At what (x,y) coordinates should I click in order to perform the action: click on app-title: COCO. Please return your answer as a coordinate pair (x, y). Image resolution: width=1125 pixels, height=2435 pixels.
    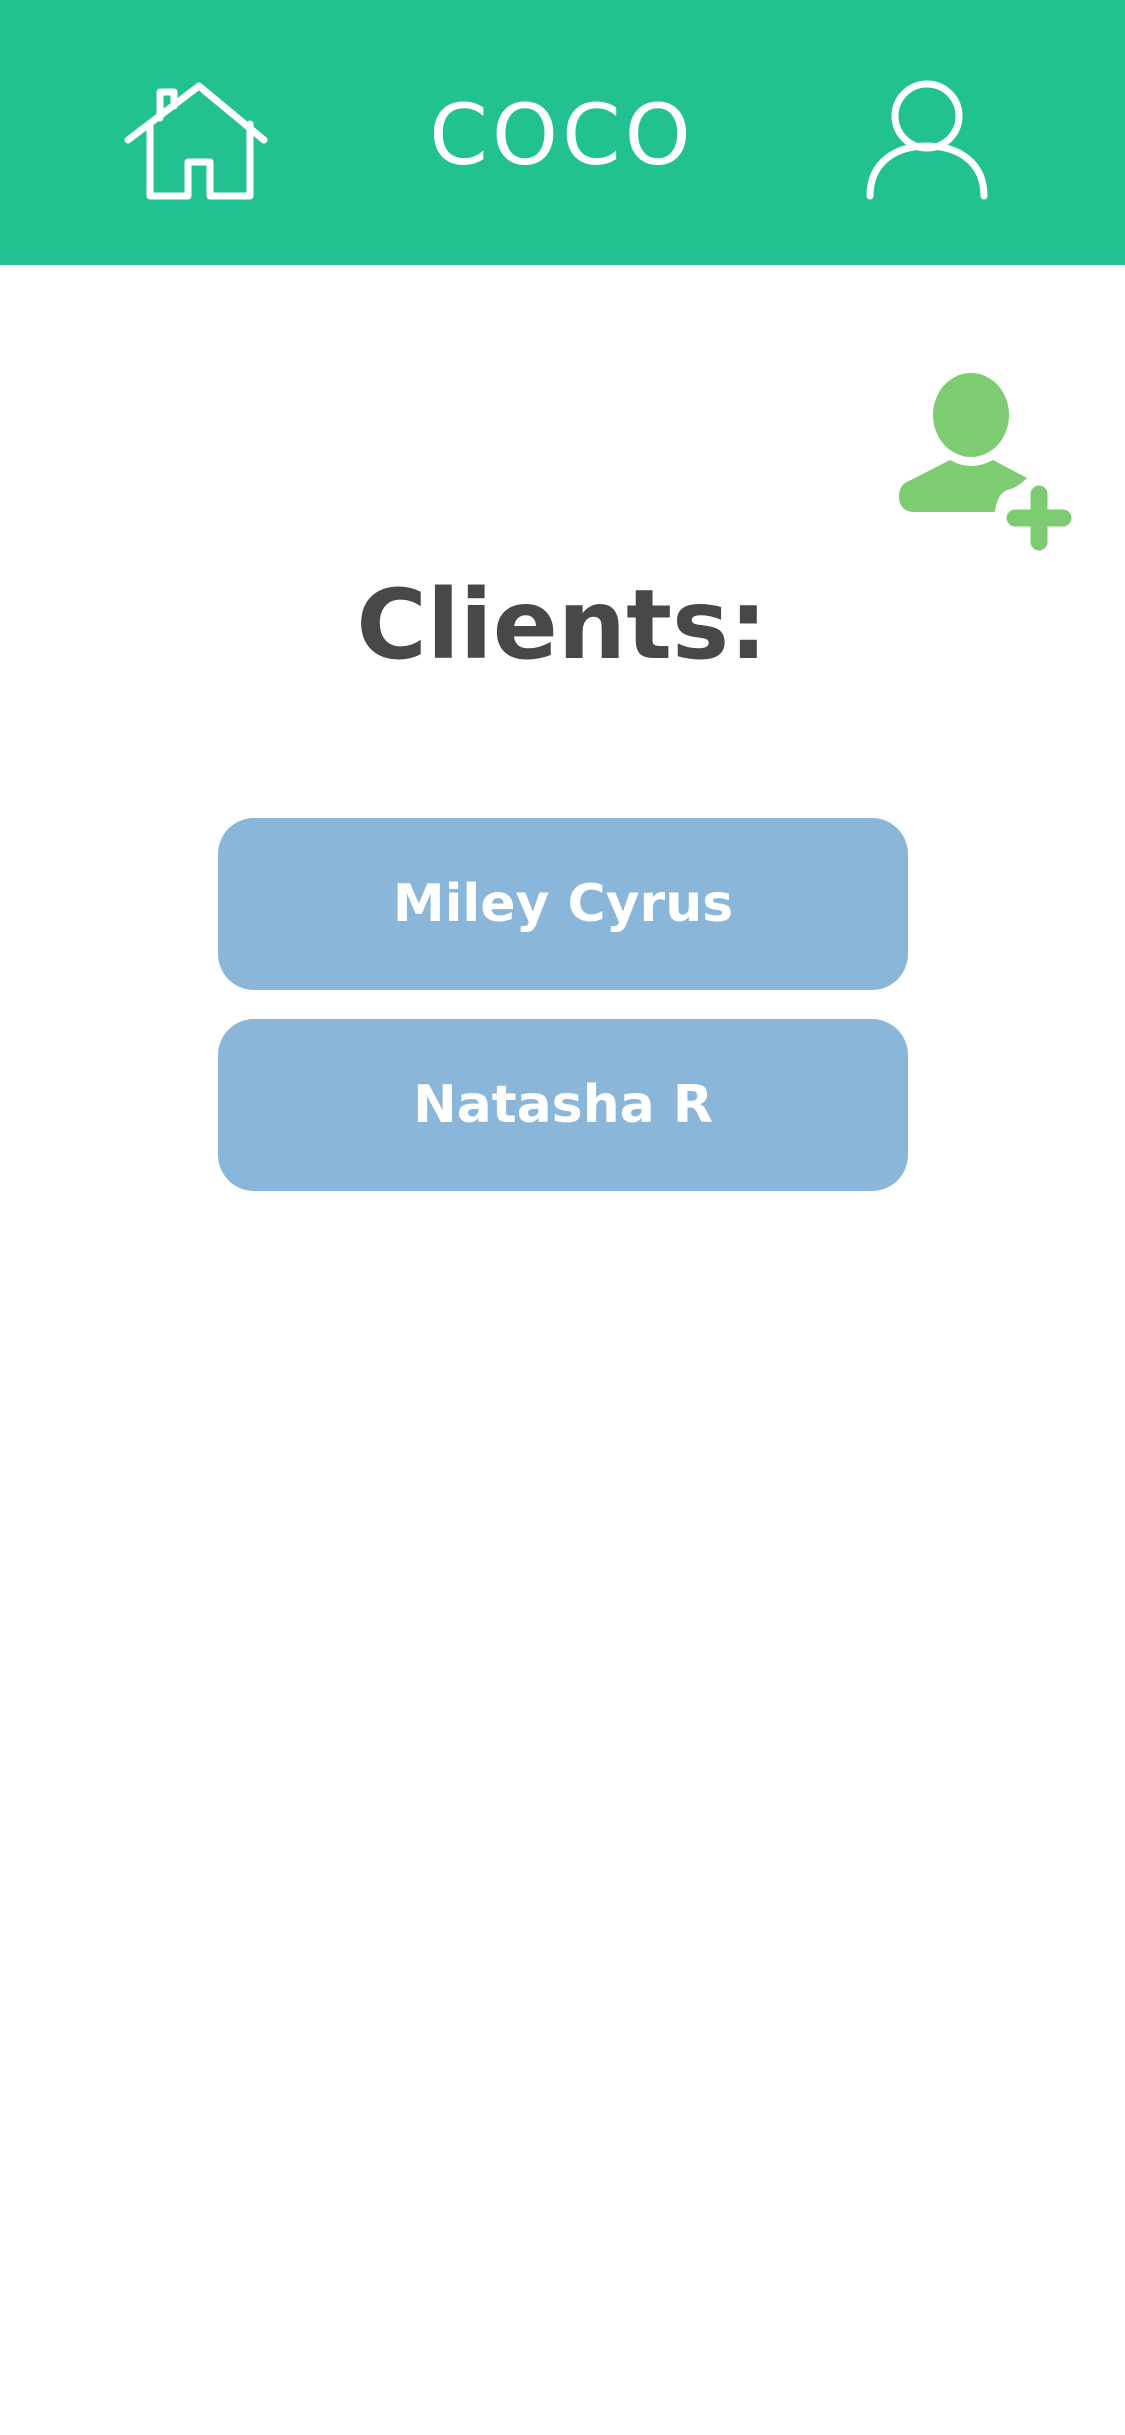
    Looking at the image, I should click on (562, 135).